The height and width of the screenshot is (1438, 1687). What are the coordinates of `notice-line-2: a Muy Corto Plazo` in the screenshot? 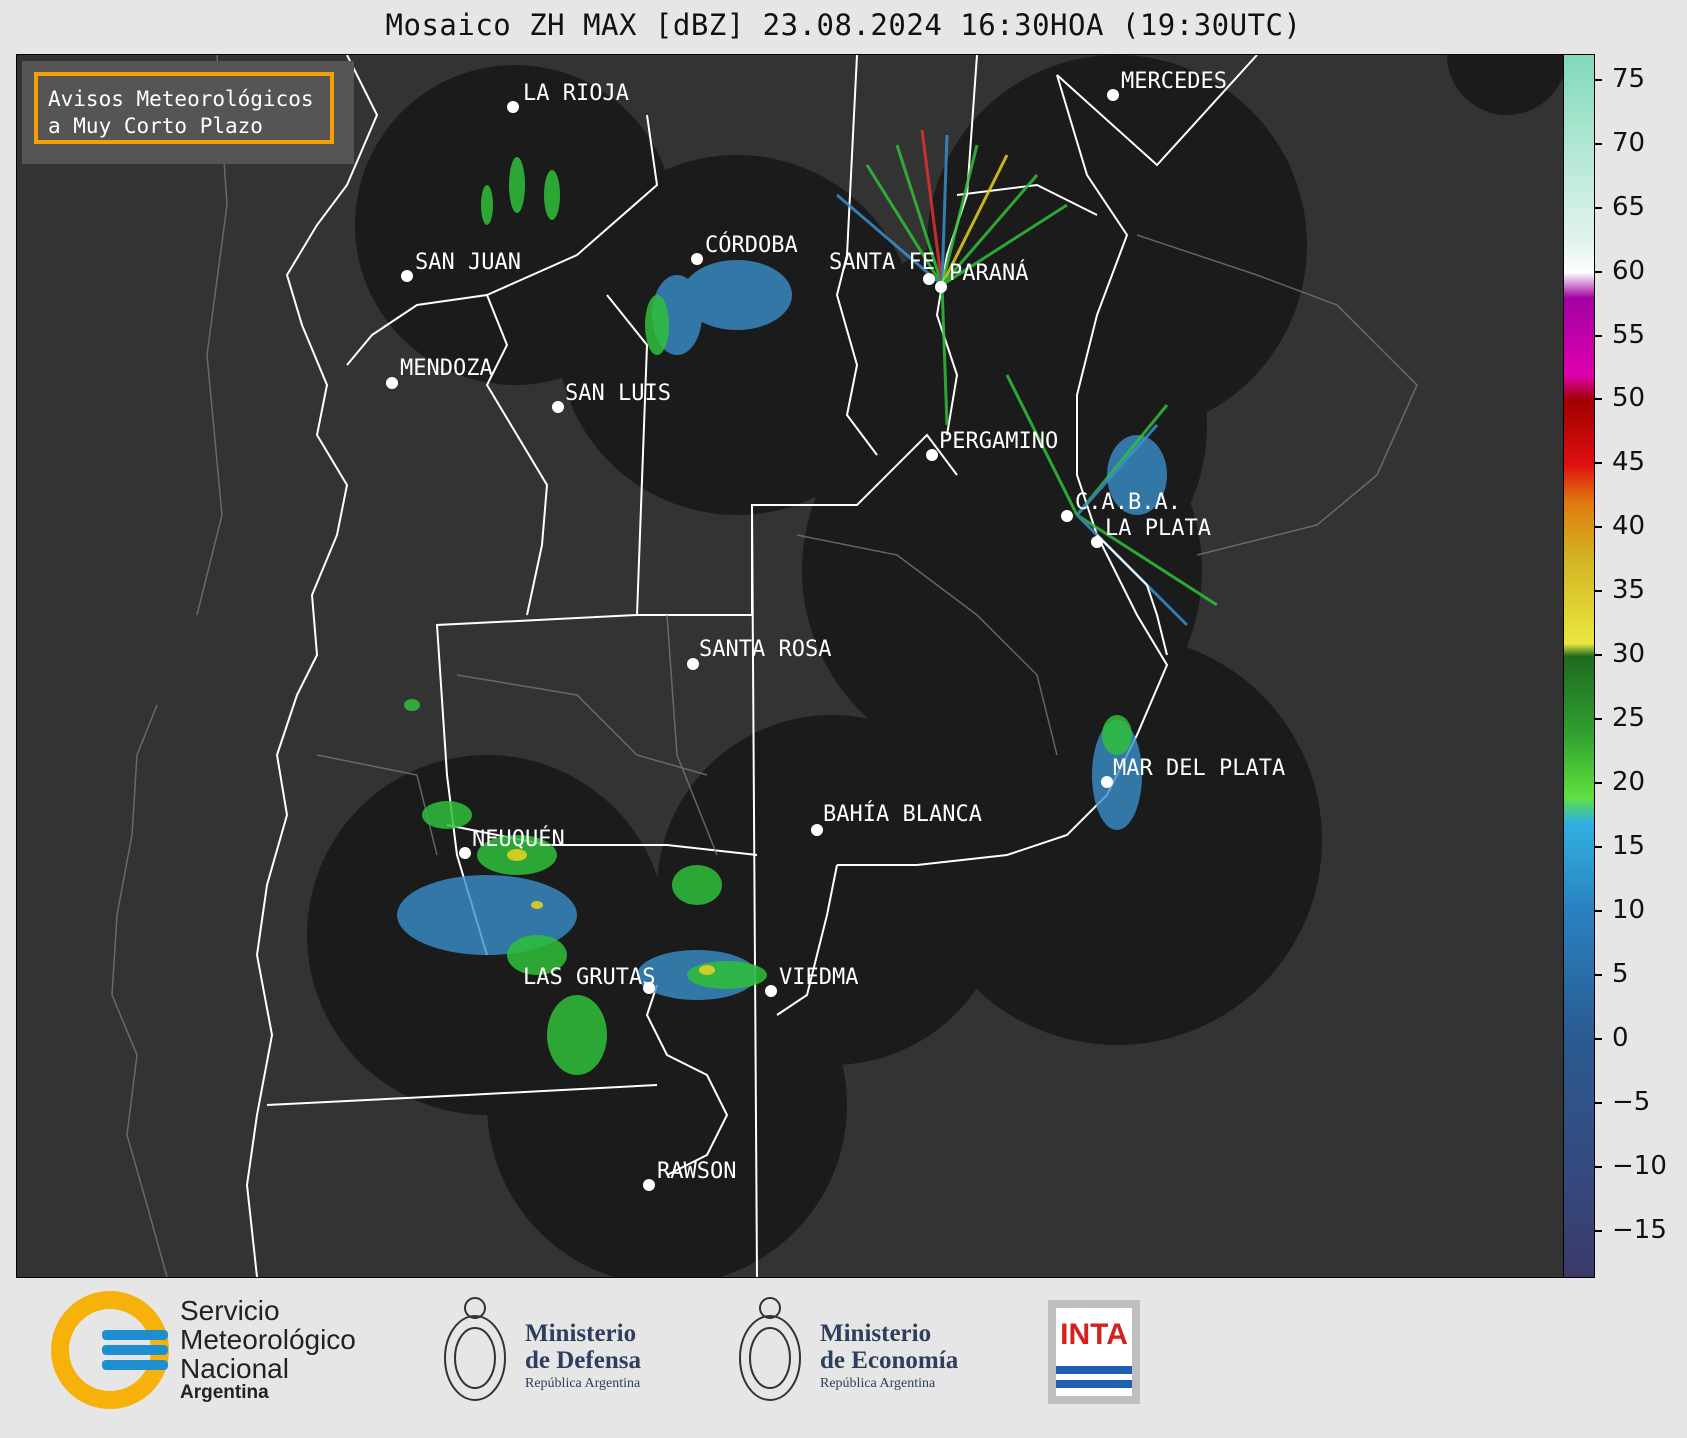 It's located at (155, 126).